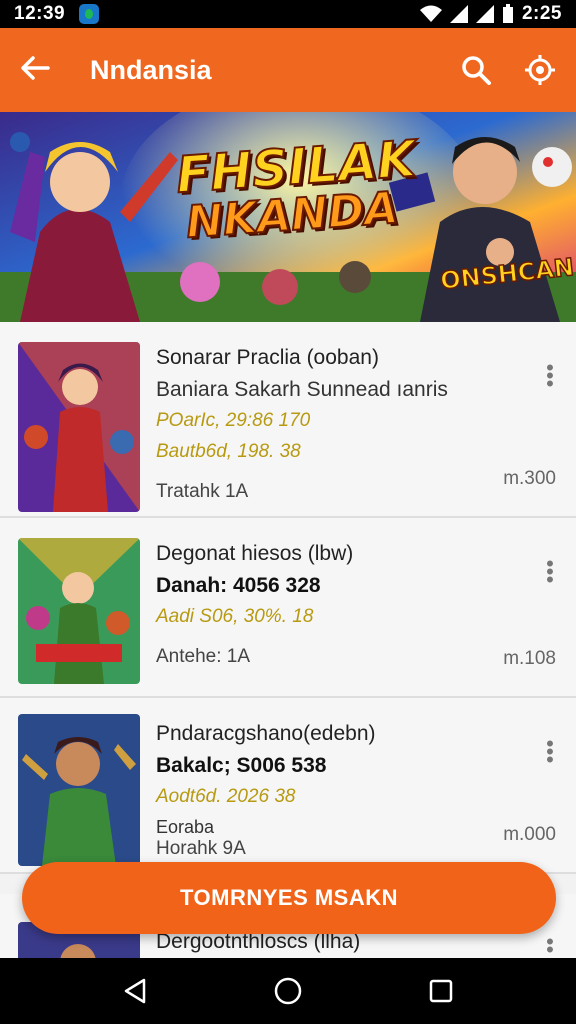  I want to click on location-target-icon, so click(540, 70).